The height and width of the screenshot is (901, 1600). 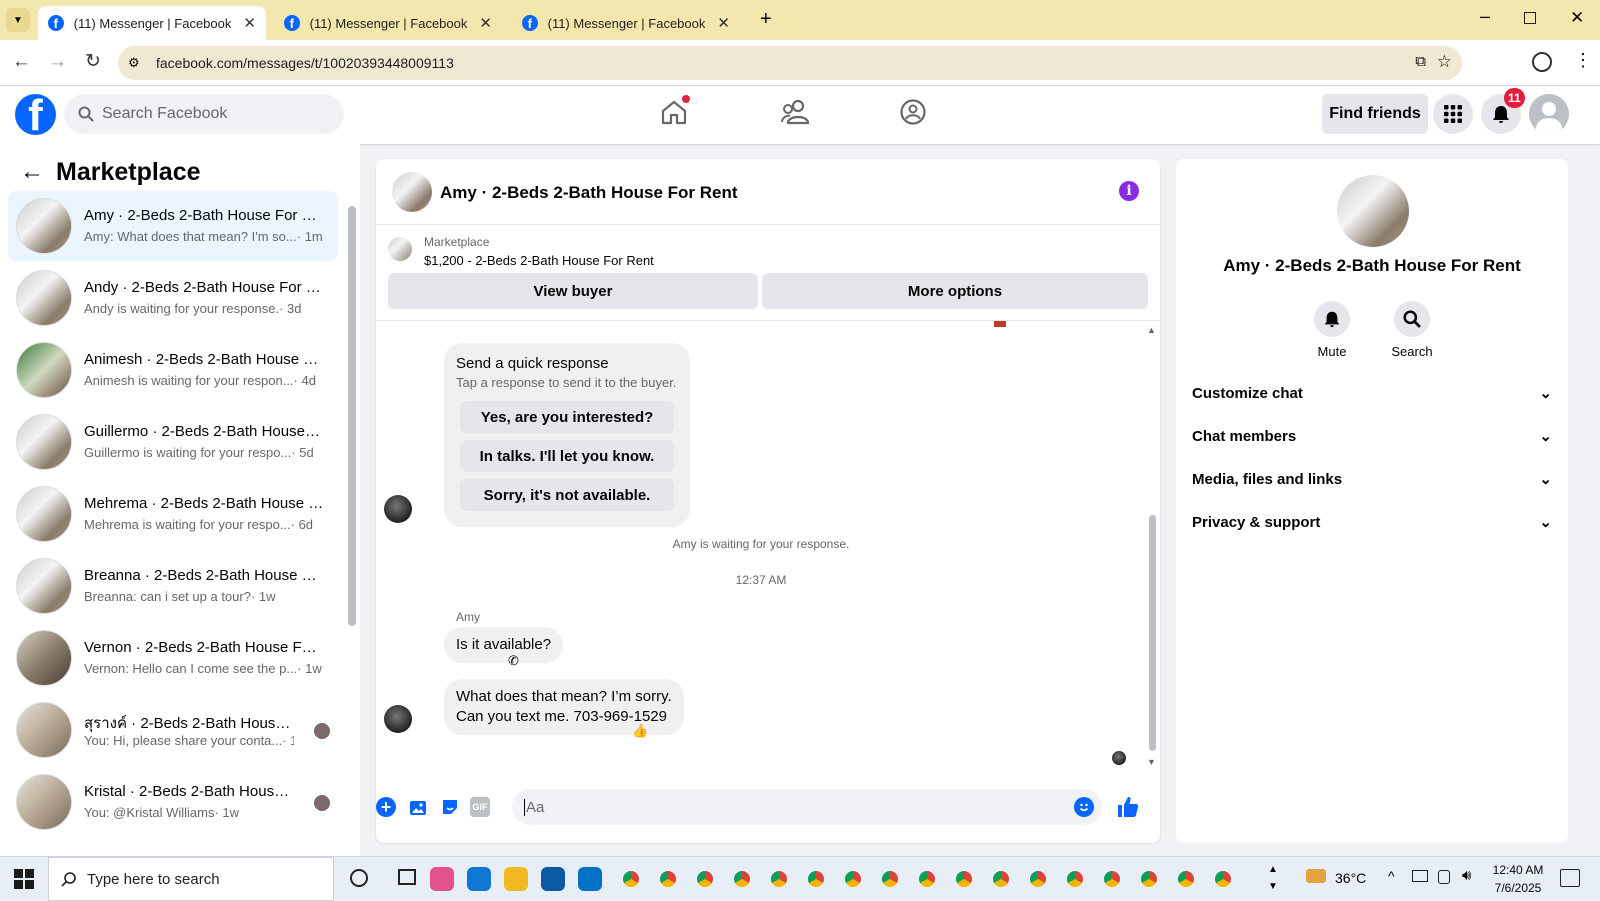 I want to click on privacy-support-section: Privacy & support ⌄, so click(x=1372, y=522).